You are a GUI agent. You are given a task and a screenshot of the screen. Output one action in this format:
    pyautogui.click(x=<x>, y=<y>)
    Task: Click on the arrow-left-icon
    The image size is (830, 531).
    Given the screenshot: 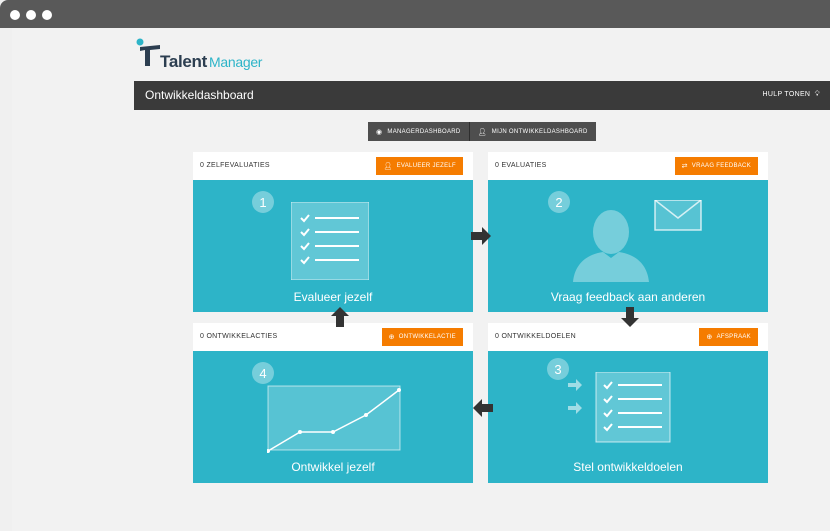 What is the action you would take?
    pyautogui.click(x=483, y=408)
    